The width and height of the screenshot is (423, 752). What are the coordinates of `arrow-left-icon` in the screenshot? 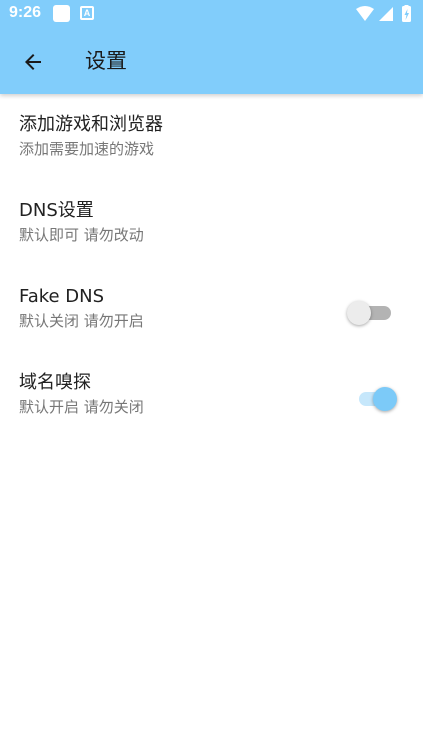 It's located at (33, 62).